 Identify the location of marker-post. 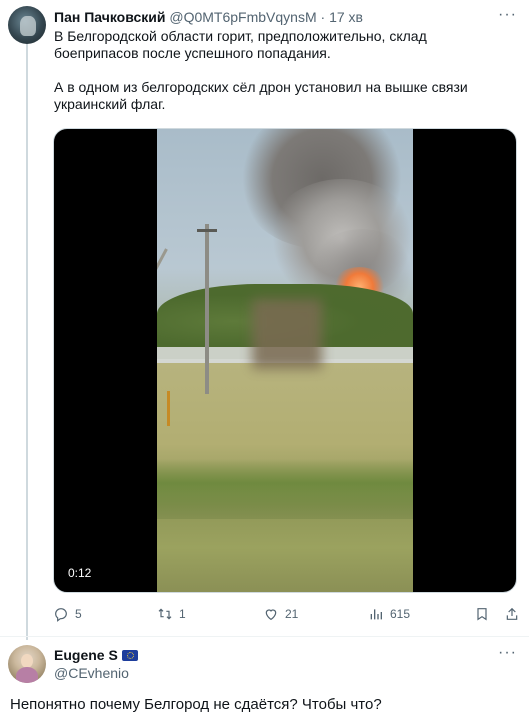
(168, 408).